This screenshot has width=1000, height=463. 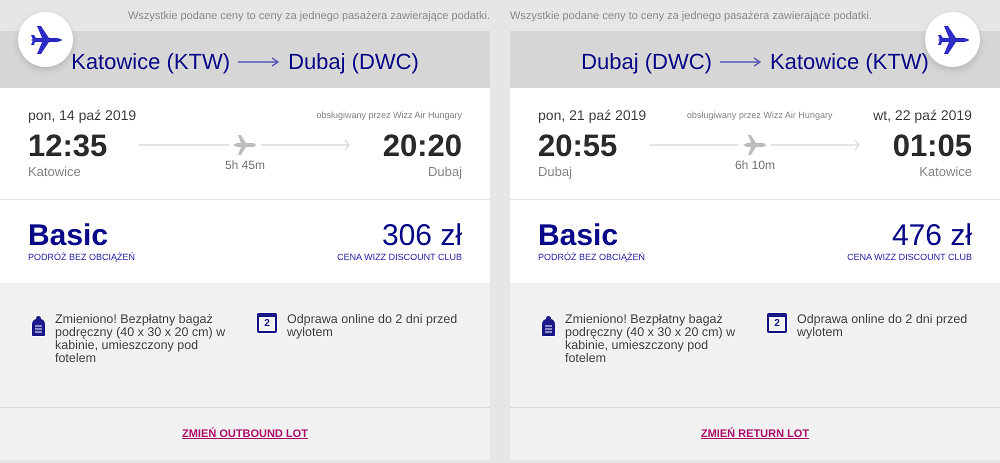 I want to click on origin-city: Katowice (KTW), so click(x=150, y=61).